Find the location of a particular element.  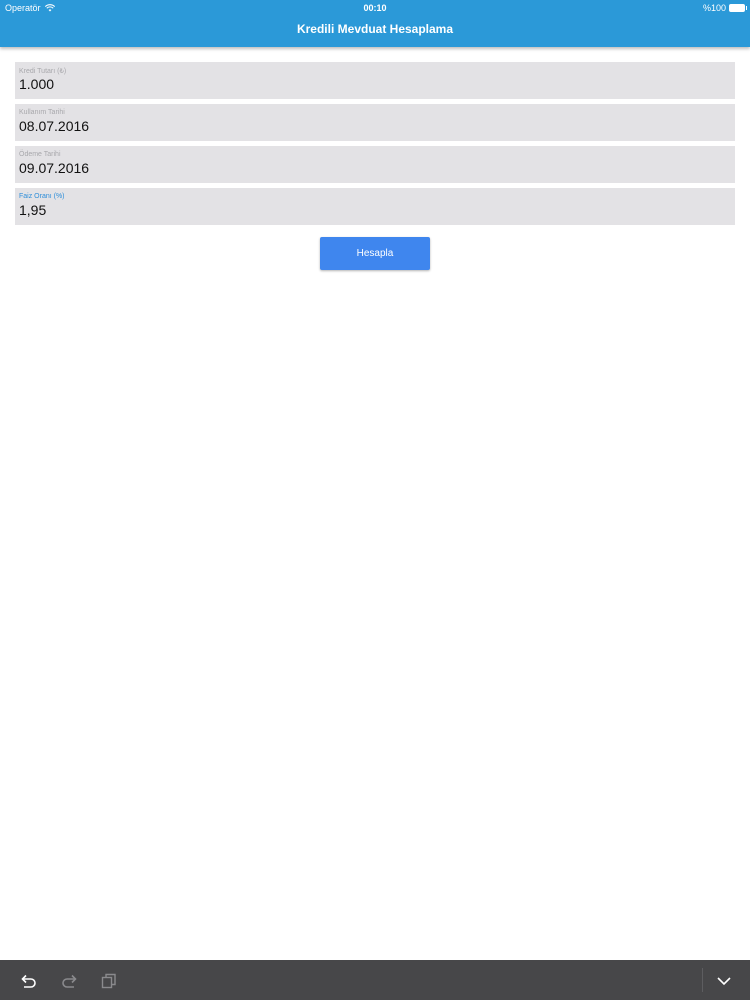

redo-icon is located at coordinates (69, 981).